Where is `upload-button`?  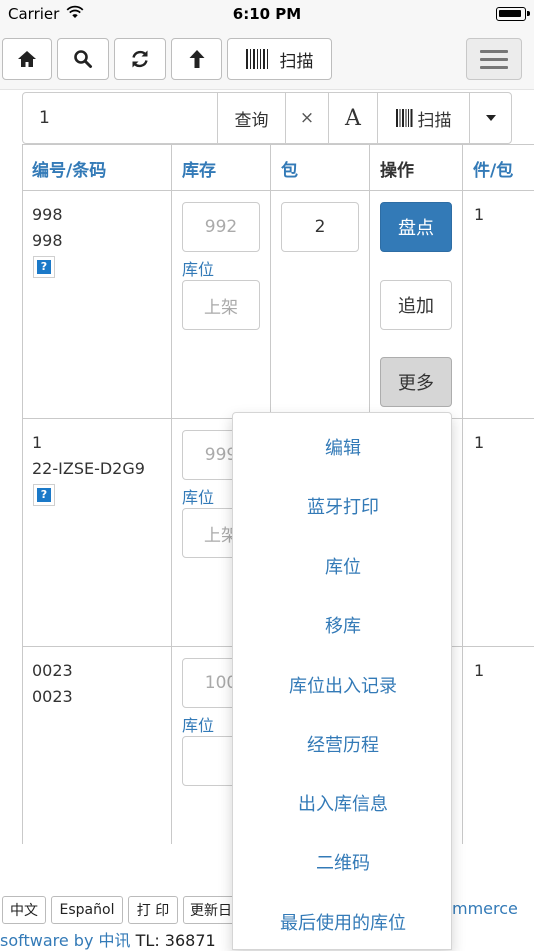 upload-button is located at coordinates (196, 59).